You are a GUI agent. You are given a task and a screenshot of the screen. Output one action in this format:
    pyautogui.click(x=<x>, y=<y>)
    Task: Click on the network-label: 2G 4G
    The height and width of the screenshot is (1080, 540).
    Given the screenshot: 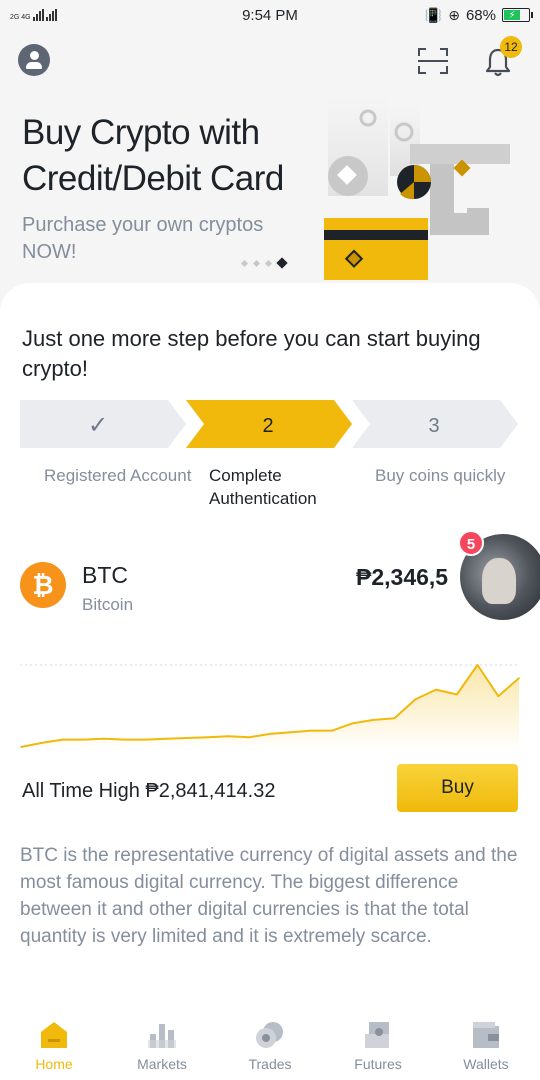 What is the action you would take?
    pyautogui.click(x=20, y=17)
    